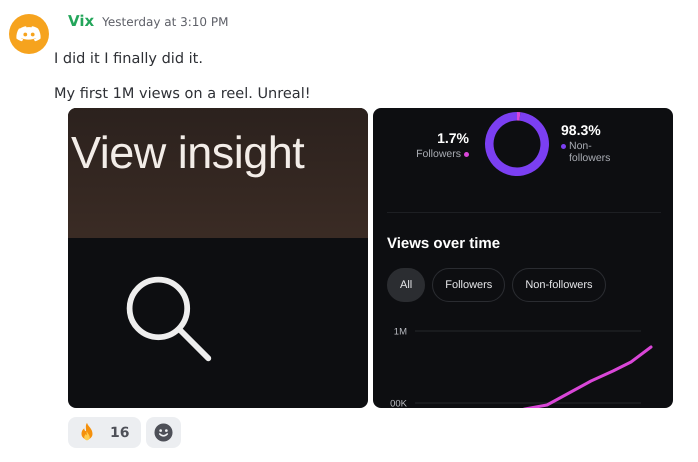 The height and width of the screenshot is (462, 698). Describe the element at coordinates (444, 243) in the screenshot. I see `section-title: Views over time` at that location.